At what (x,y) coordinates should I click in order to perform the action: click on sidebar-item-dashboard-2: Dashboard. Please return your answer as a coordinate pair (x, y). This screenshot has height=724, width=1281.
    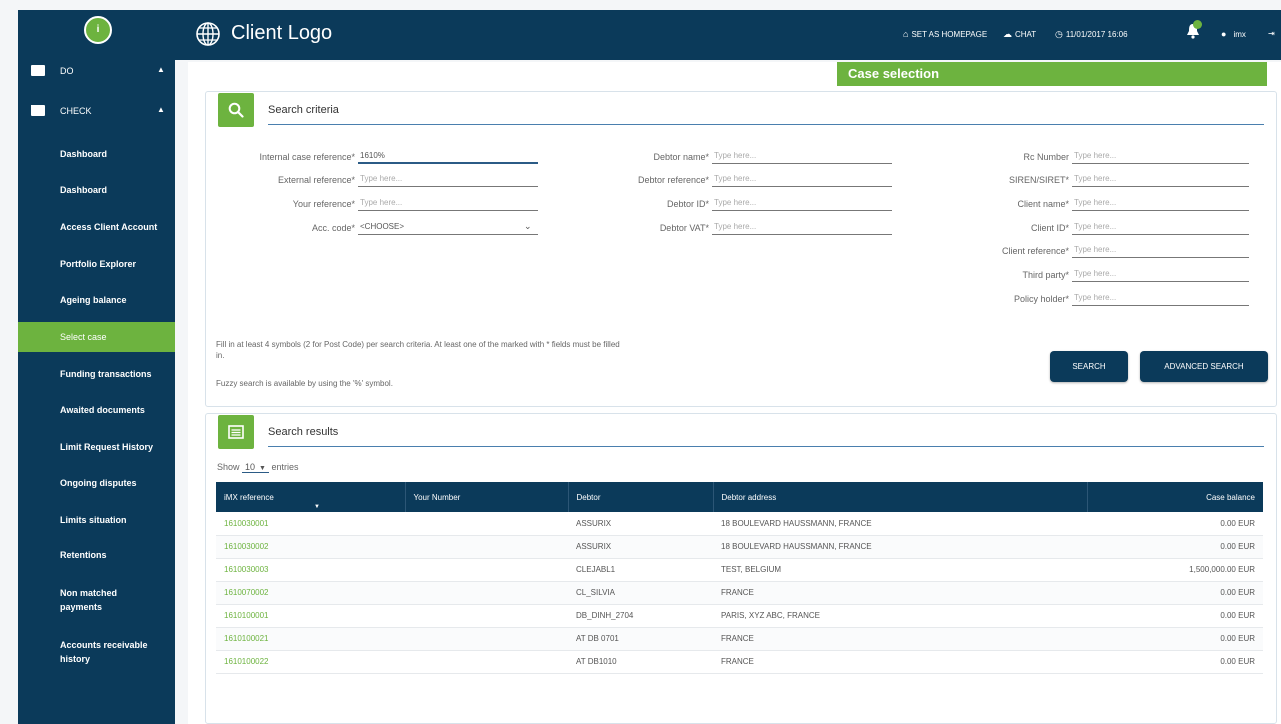
    Looking at the image, I should click on (96, 190).